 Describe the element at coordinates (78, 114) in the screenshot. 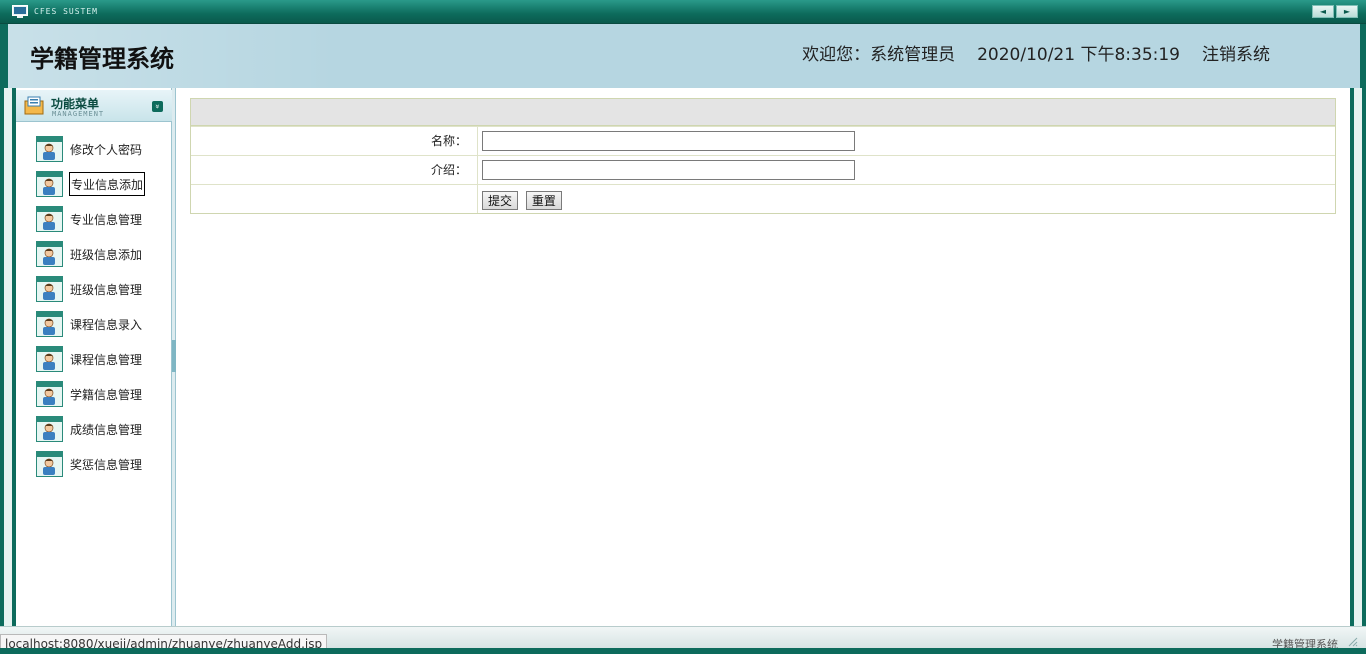

I see `menu-subtitle: MANAGEMENT` at that location.